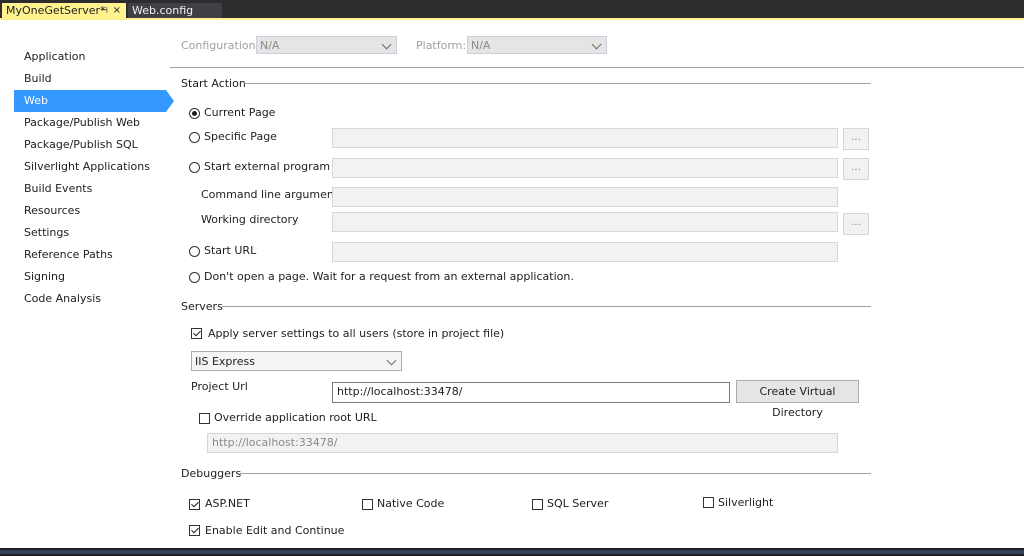  Describe the element at coordinates (411, 503) in the screenshot. I see `native-code-label: Native Code` at that location.